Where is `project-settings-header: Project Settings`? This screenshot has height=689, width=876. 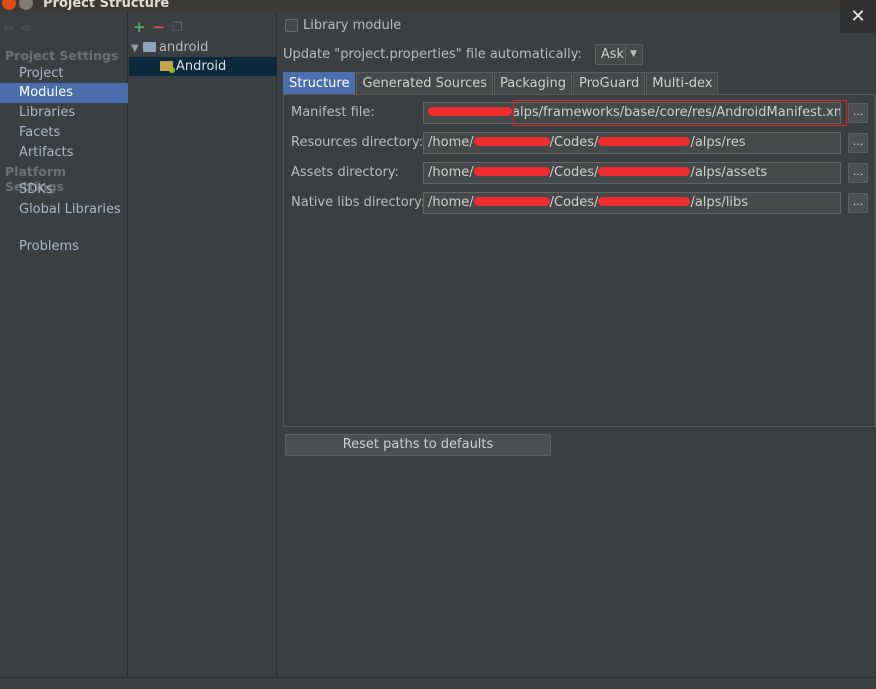
project-settings-header: Project Settings is located at coordinates (62, 55).